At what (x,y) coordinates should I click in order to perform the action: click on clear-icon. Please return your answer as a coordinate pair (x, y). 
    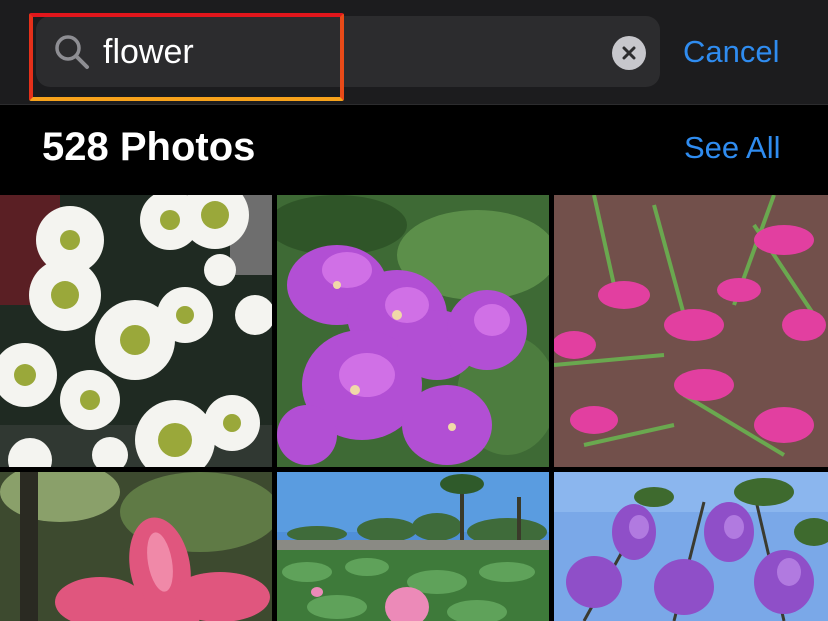
    Looking at the image, I should click on (629, 53).